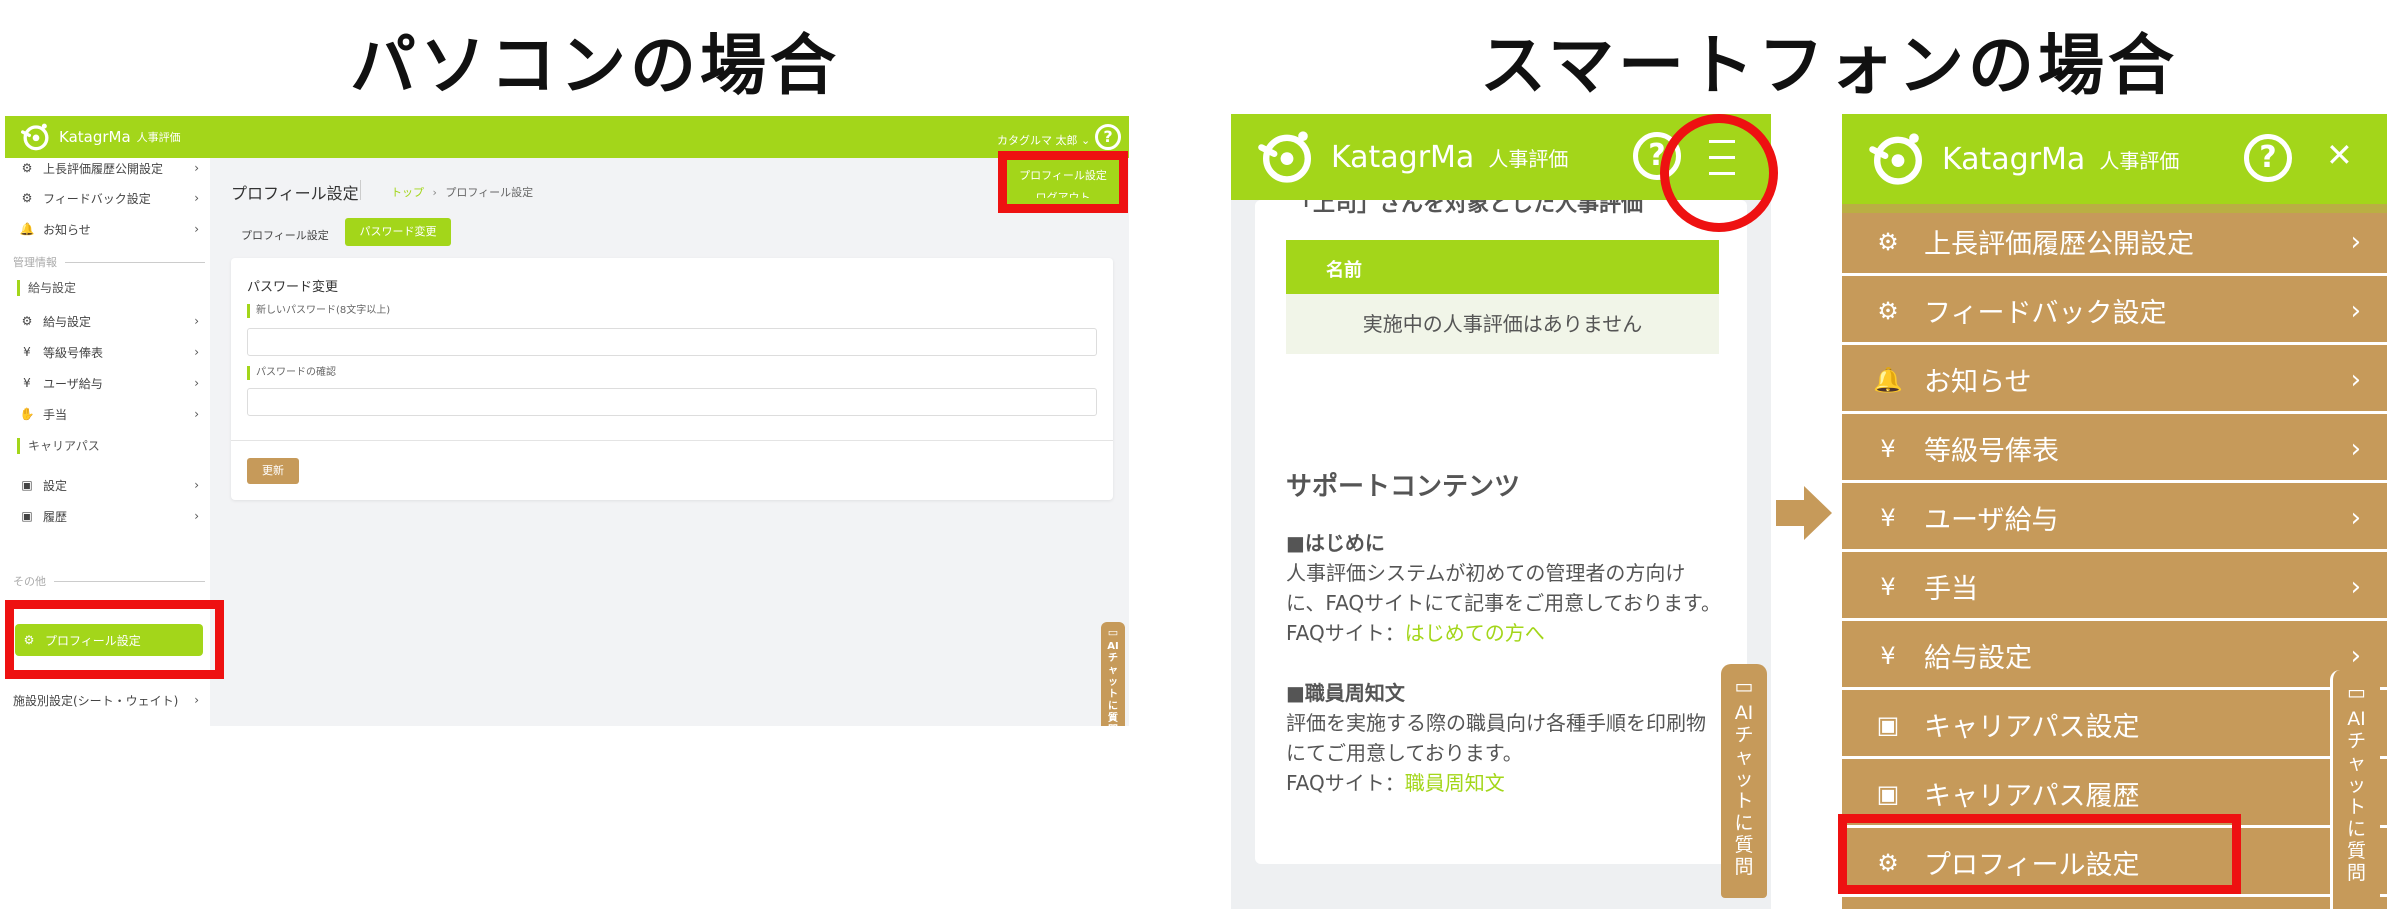 This screenshot has width=2387, height=909. Describe the element at coordinates (114, 414) in the screenshot. I see `sidebar-item-allowance: ✋ 手当 ›` at that location.